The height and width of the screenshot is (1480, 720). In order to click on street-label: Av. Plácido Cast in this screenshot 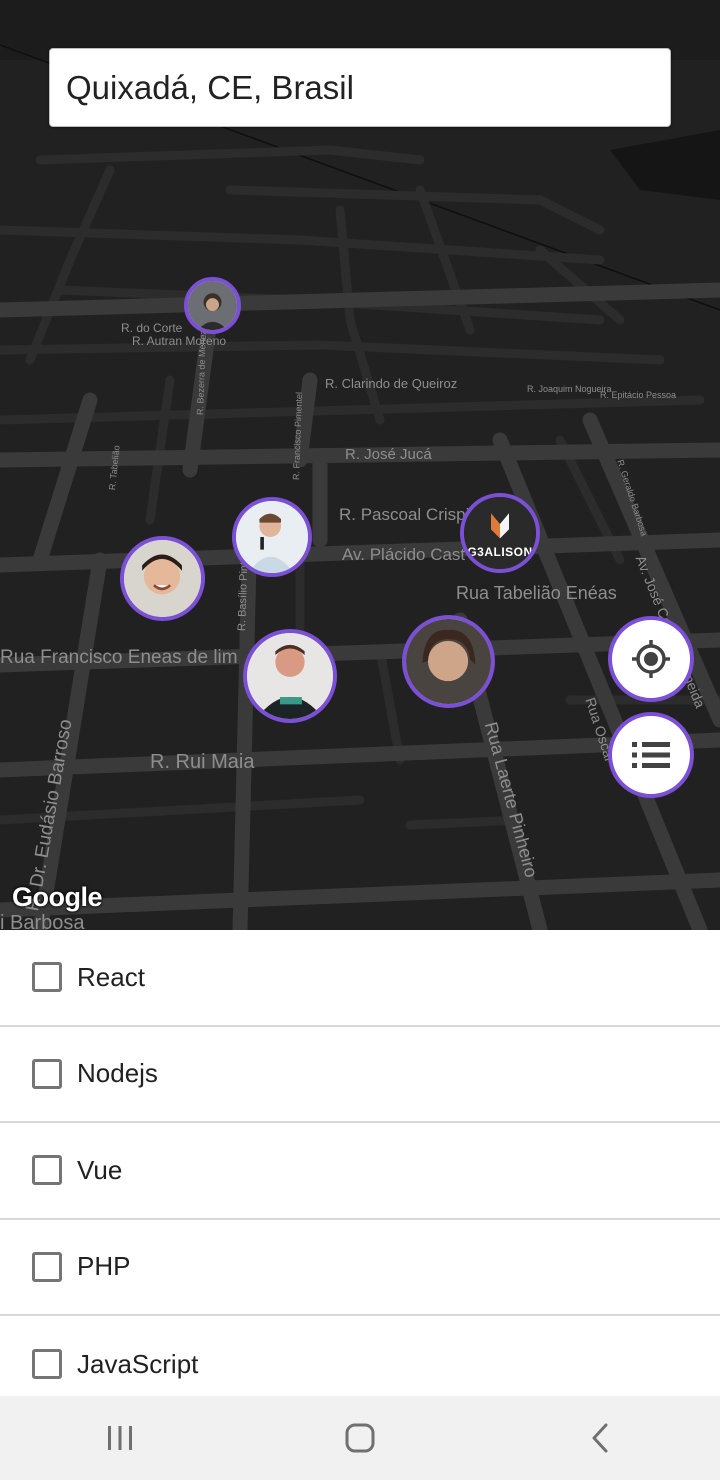, I will do `click(404, 554)`.